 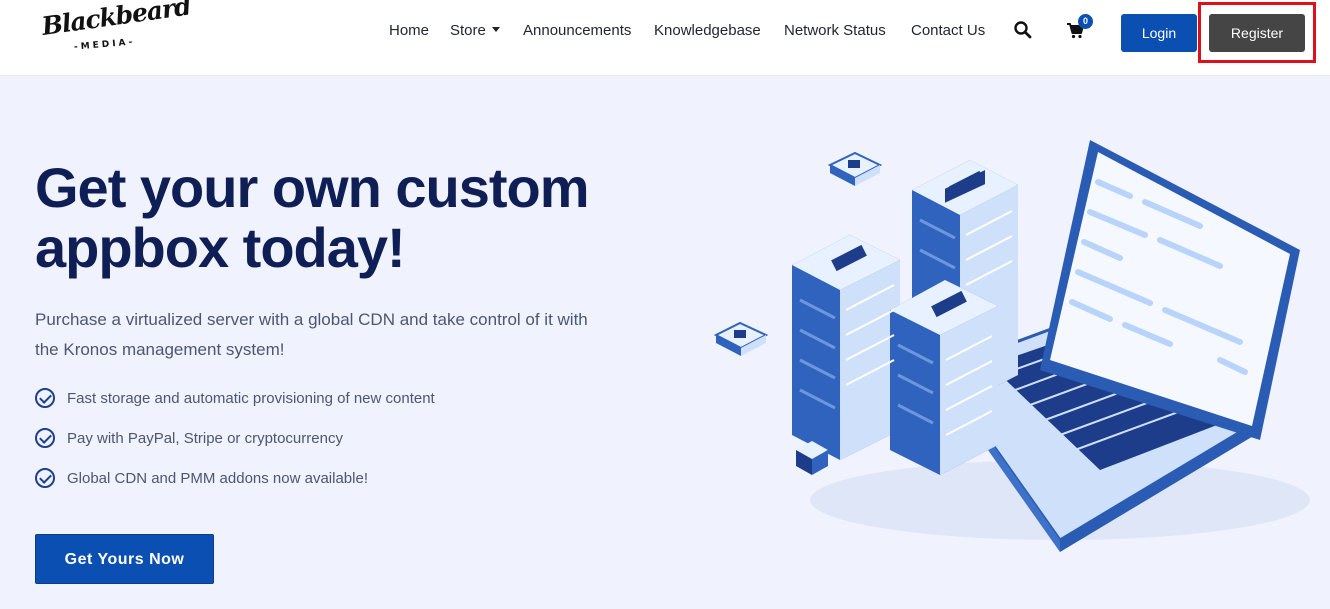 I want to click on nav-network-status: Network Status, so click(x=835, y=30).